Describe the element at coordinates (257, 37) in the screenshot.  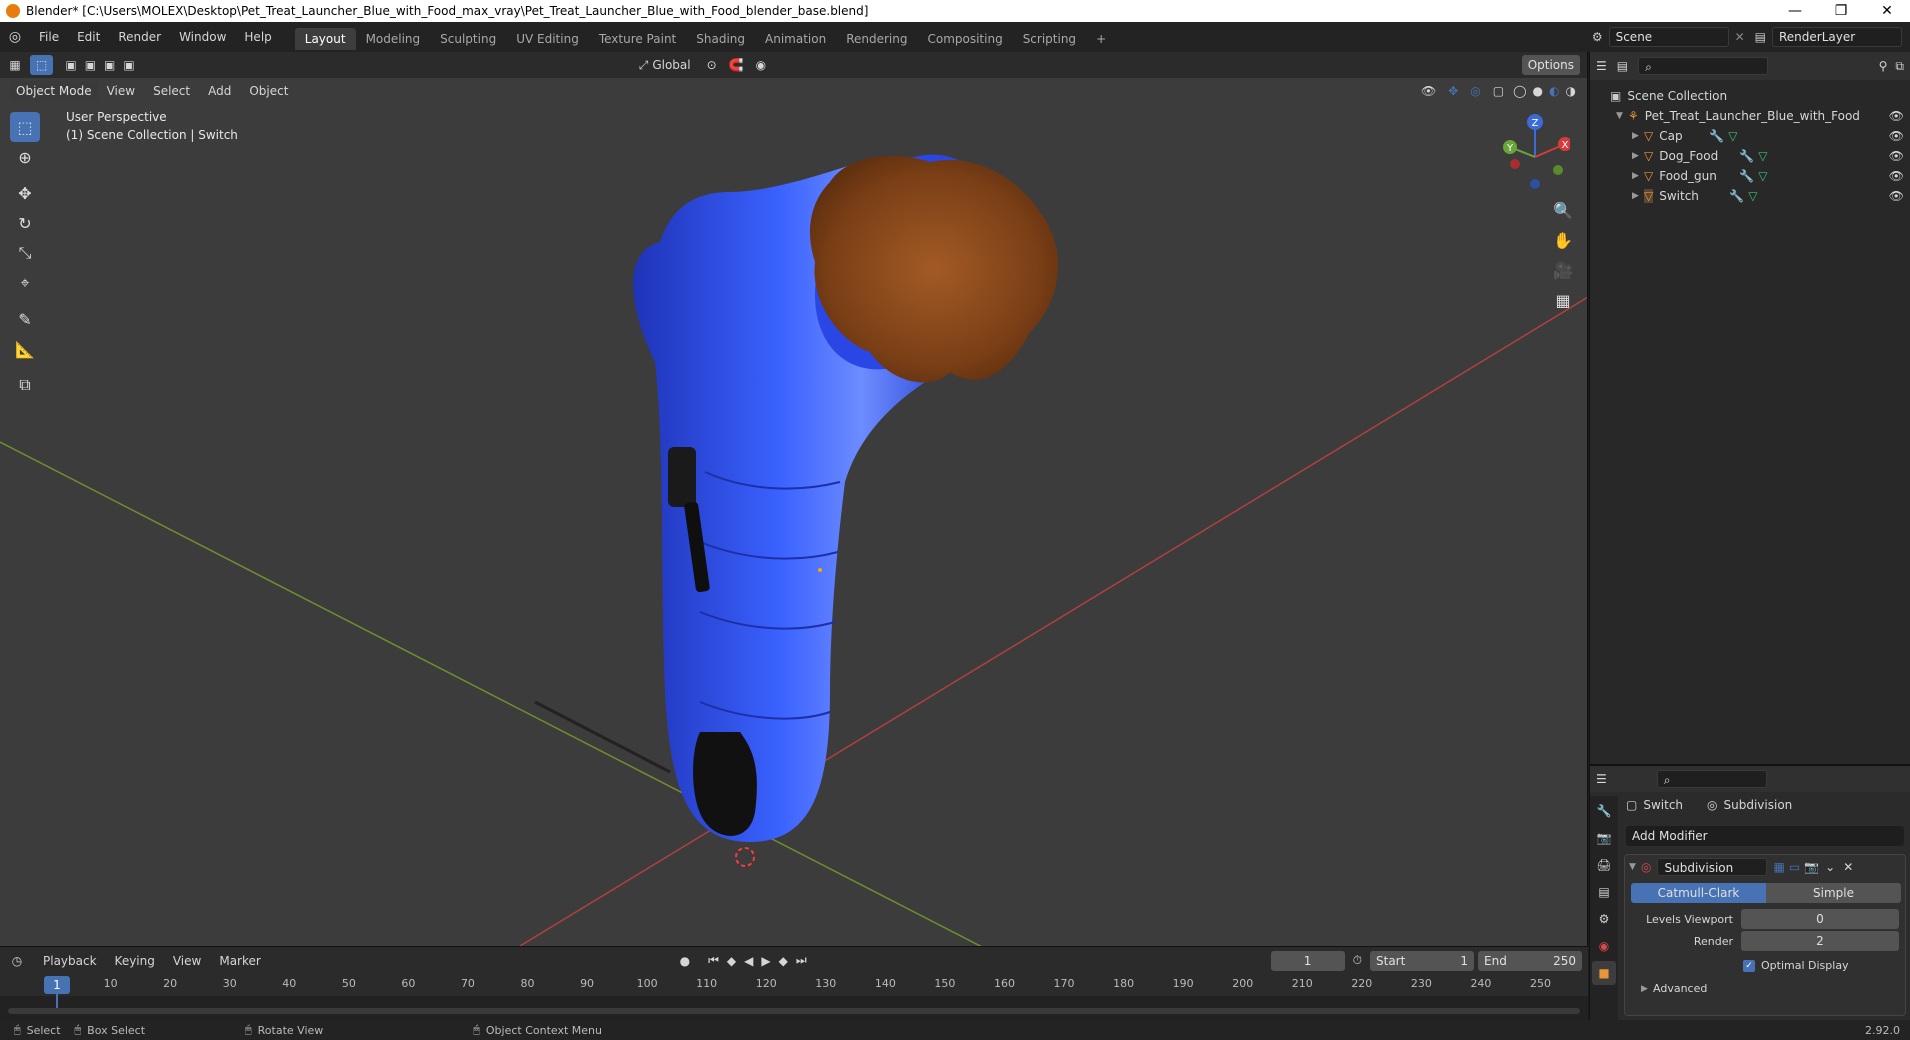
I see `menu-help: Help` at that location.